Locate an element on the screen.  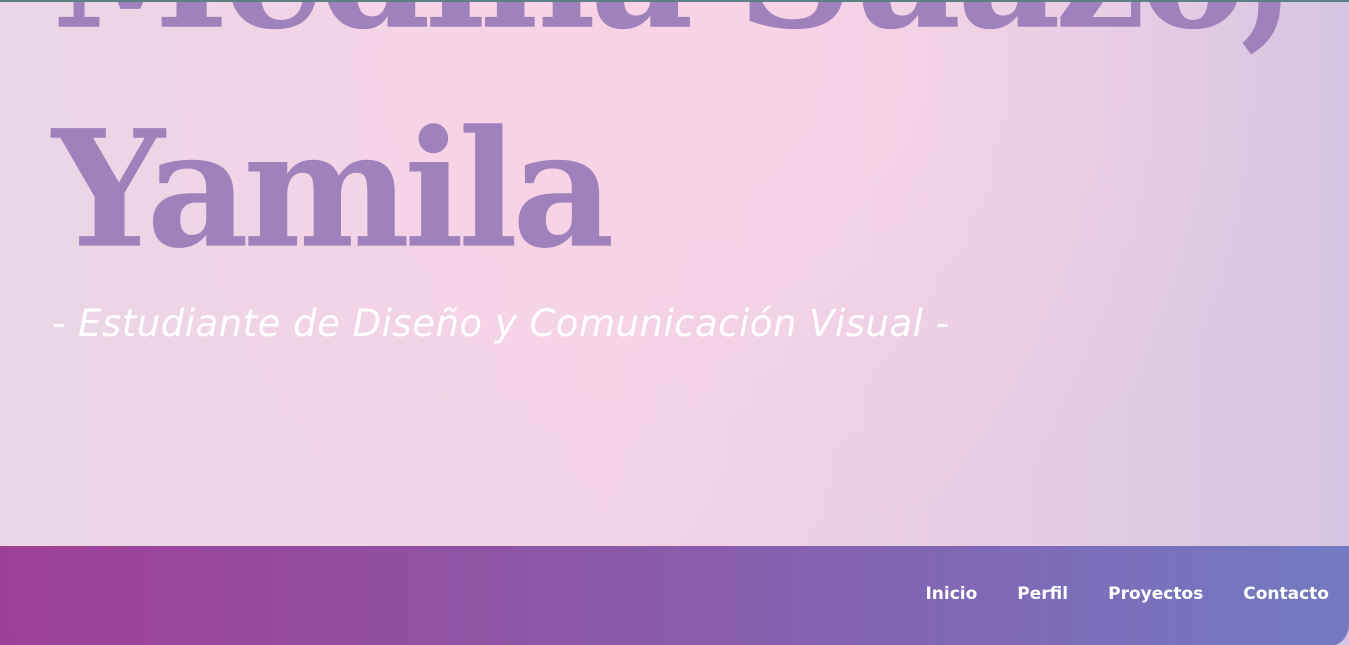
nav-link-inicio: Inicio is located at coordinates (951, 594).